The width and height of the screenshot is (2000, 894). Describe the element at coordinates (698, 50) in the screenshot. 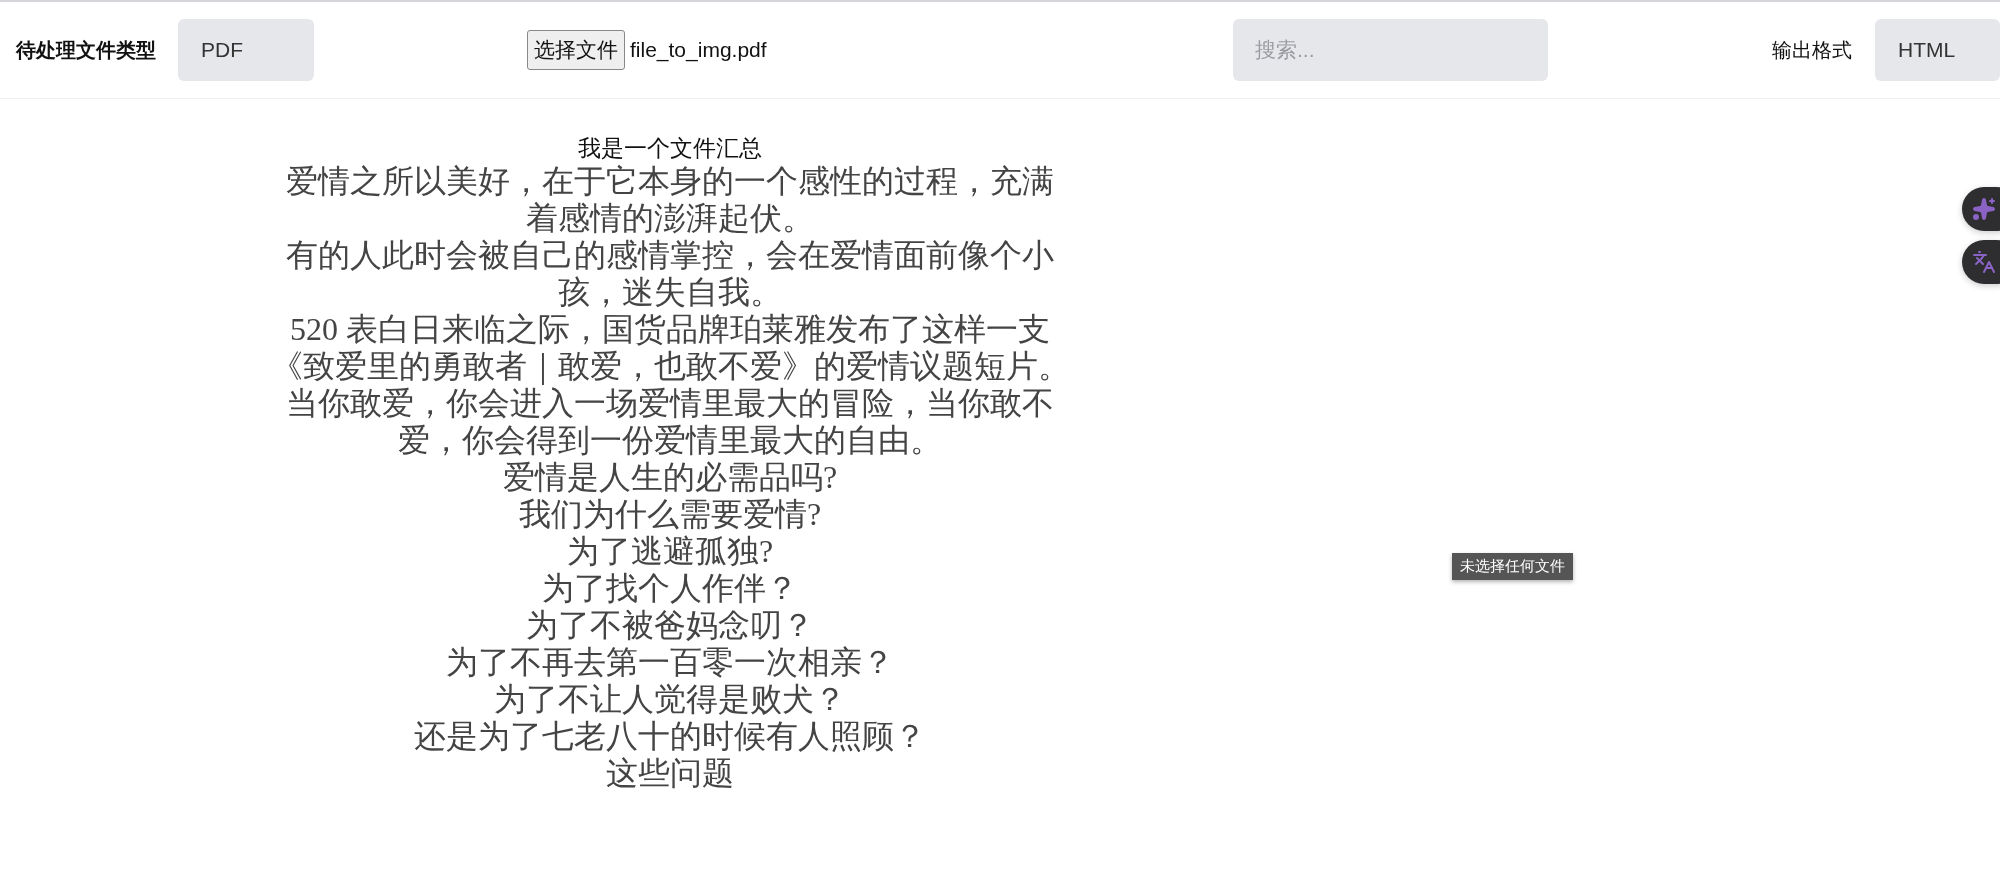

I see `file-name: file_to_img.pdf` at that location.